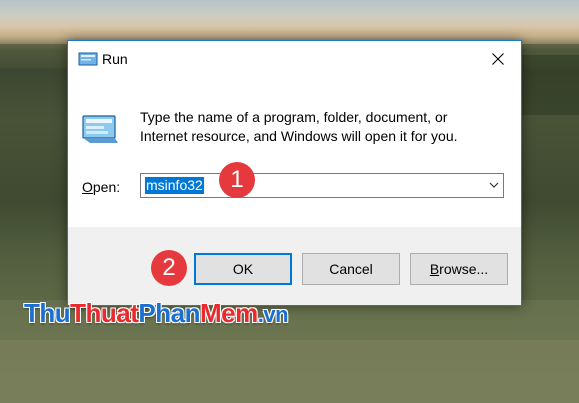  I want to click on watermark-logo: ThuThuatPhanMem.vn, so click(156, 313).